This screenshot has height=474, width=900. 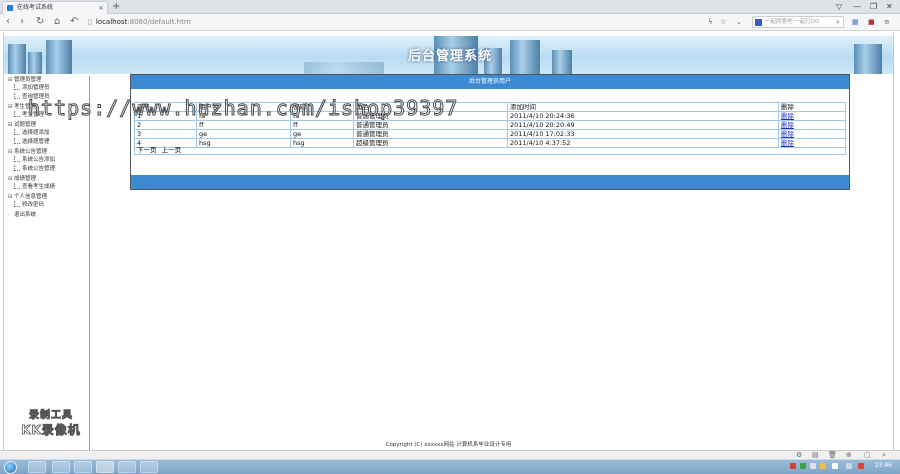 What do you see at coordinates (448, 445) in the screenshot?
I see `copyright-text: Copyright (C) xxxxxx网站 计算机系毕业设计专用` at bounding box center [448, 445].